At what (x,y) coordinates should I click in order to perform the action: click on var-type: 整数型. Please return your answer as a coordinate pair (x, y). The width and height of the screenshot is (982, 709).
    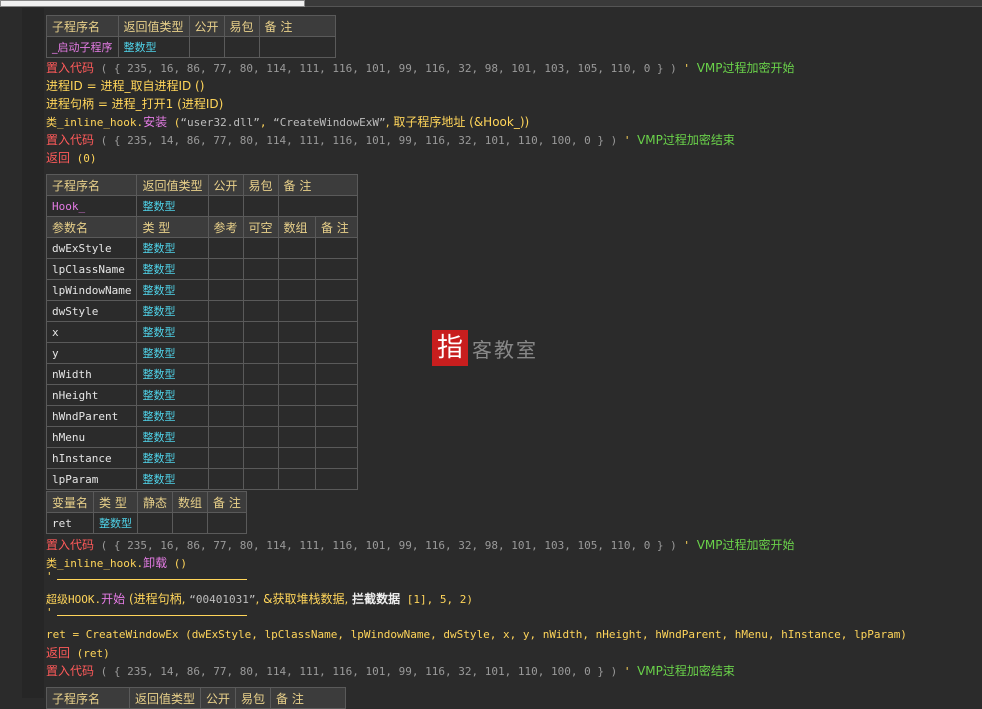
    Looking at the image, I should click on (116, 523).